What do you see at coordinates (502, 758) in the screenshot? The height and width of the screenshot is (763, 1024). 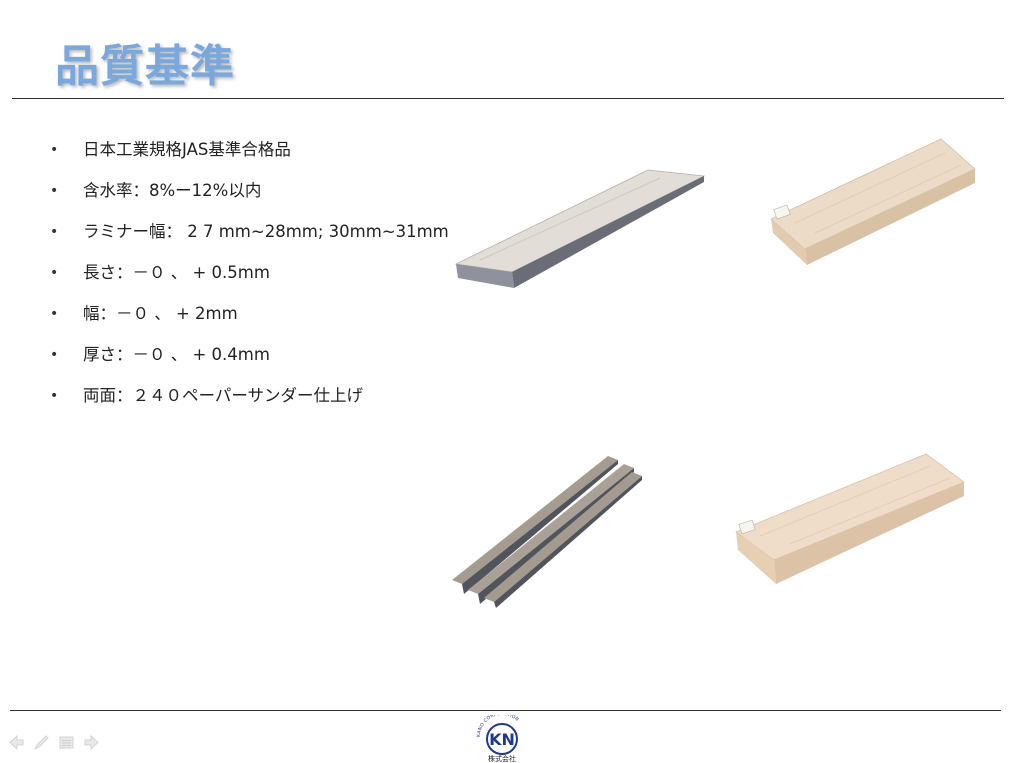 I see `logo-caption: 株式会社` at bounding box center [502, 758].